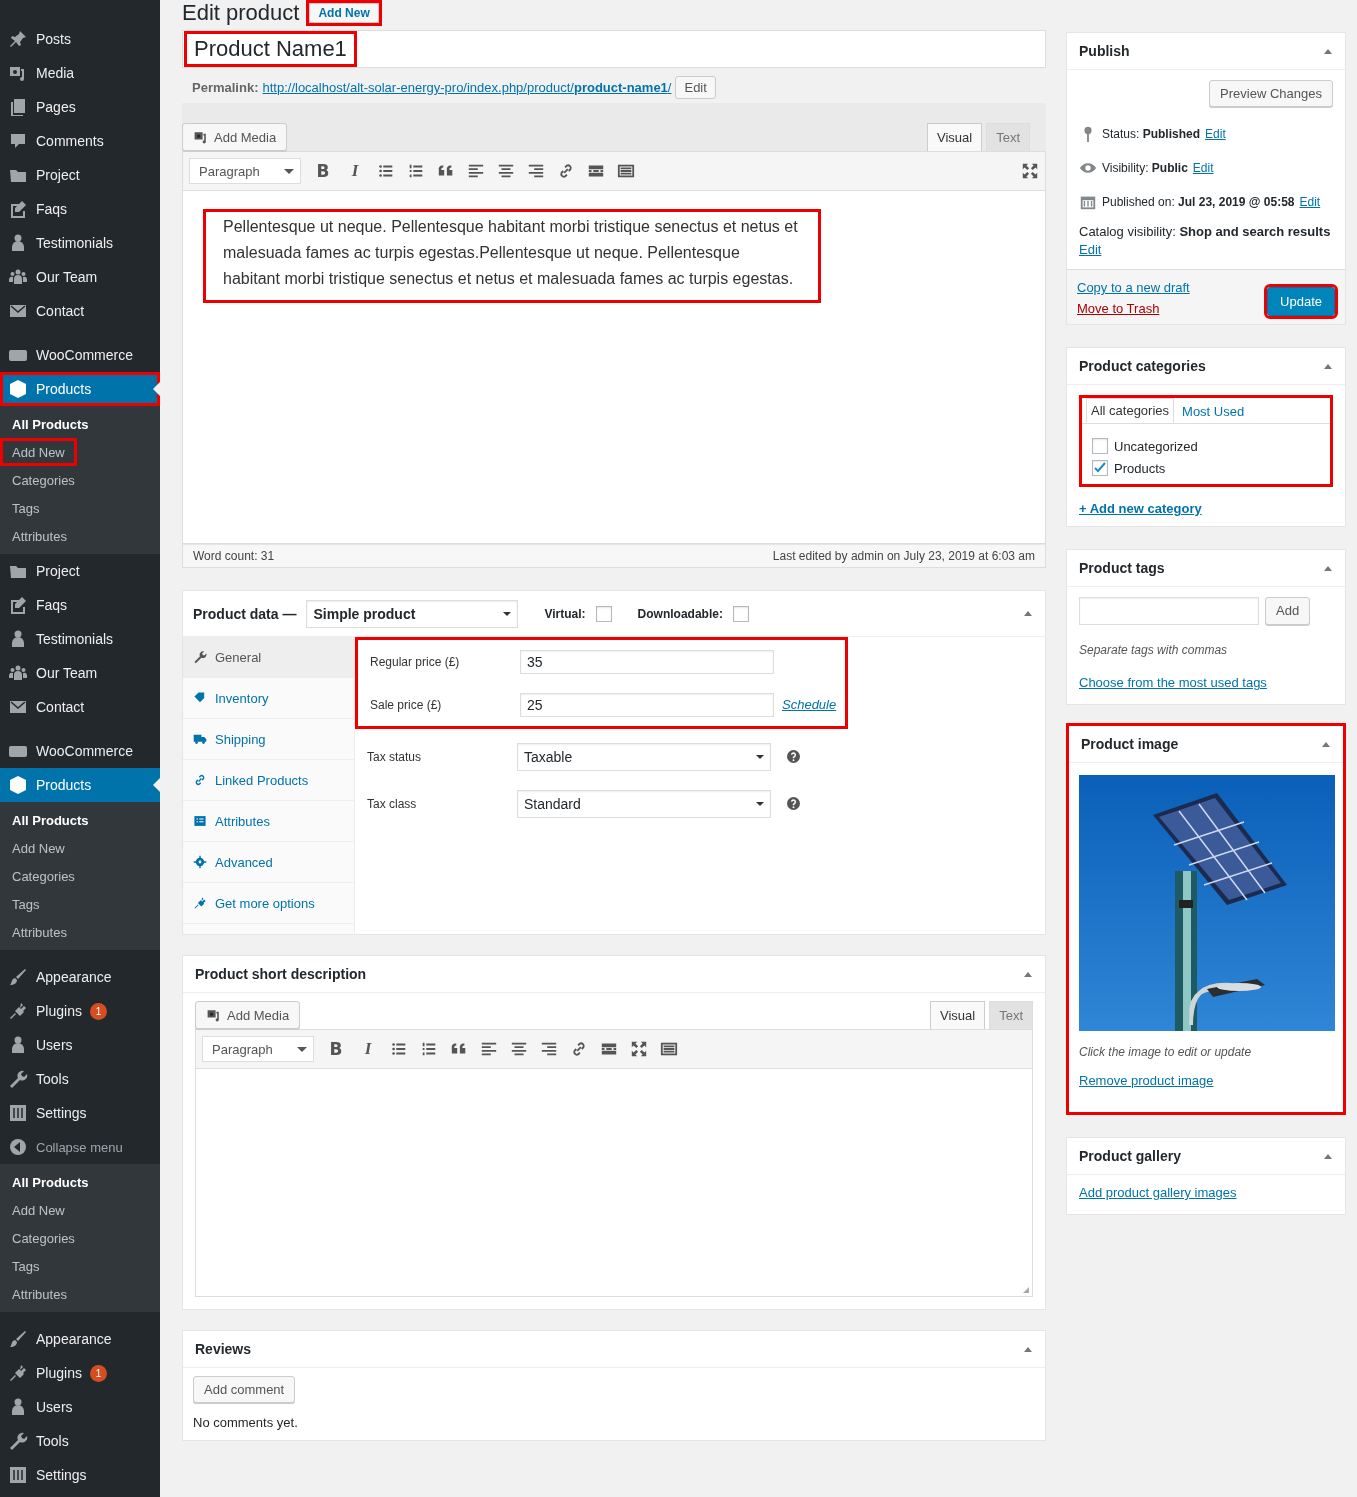 The width and height of the screenshot is (1357, 1497). What do you see at coordinates (954, 137) in the screenshot?
I see `editor-tab: Visual` at bounding box center [954, 137].